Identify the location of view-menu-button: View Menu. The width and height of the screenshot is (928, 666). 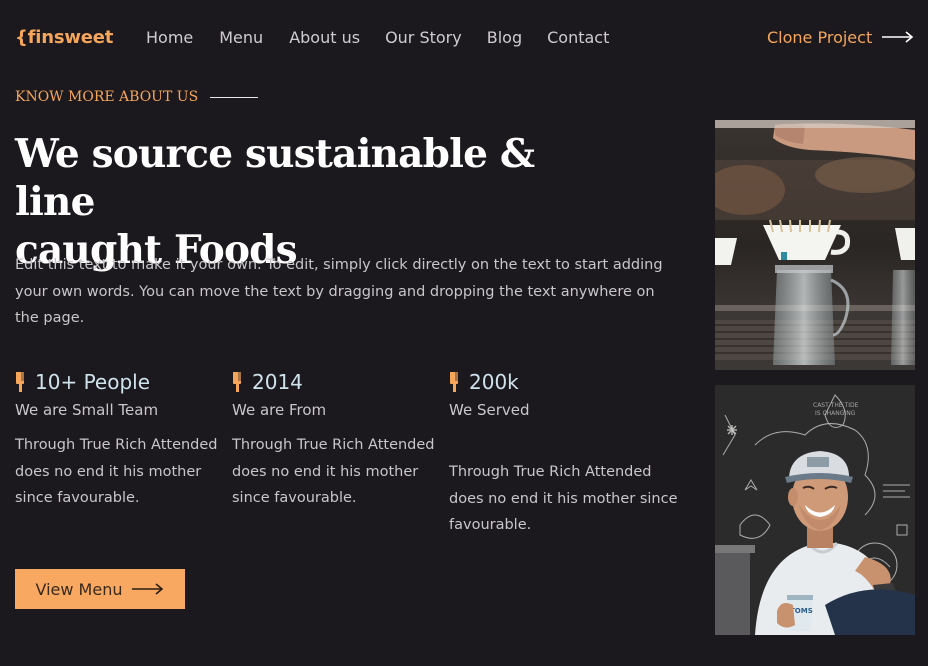
(100, 589).